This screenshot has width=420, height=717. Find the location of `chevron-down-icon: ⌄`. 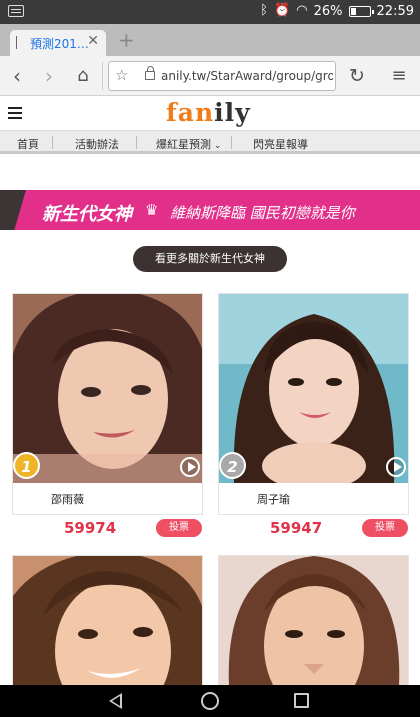

chevron-down-icon: ⌄ is located at coordinates (216, 146).